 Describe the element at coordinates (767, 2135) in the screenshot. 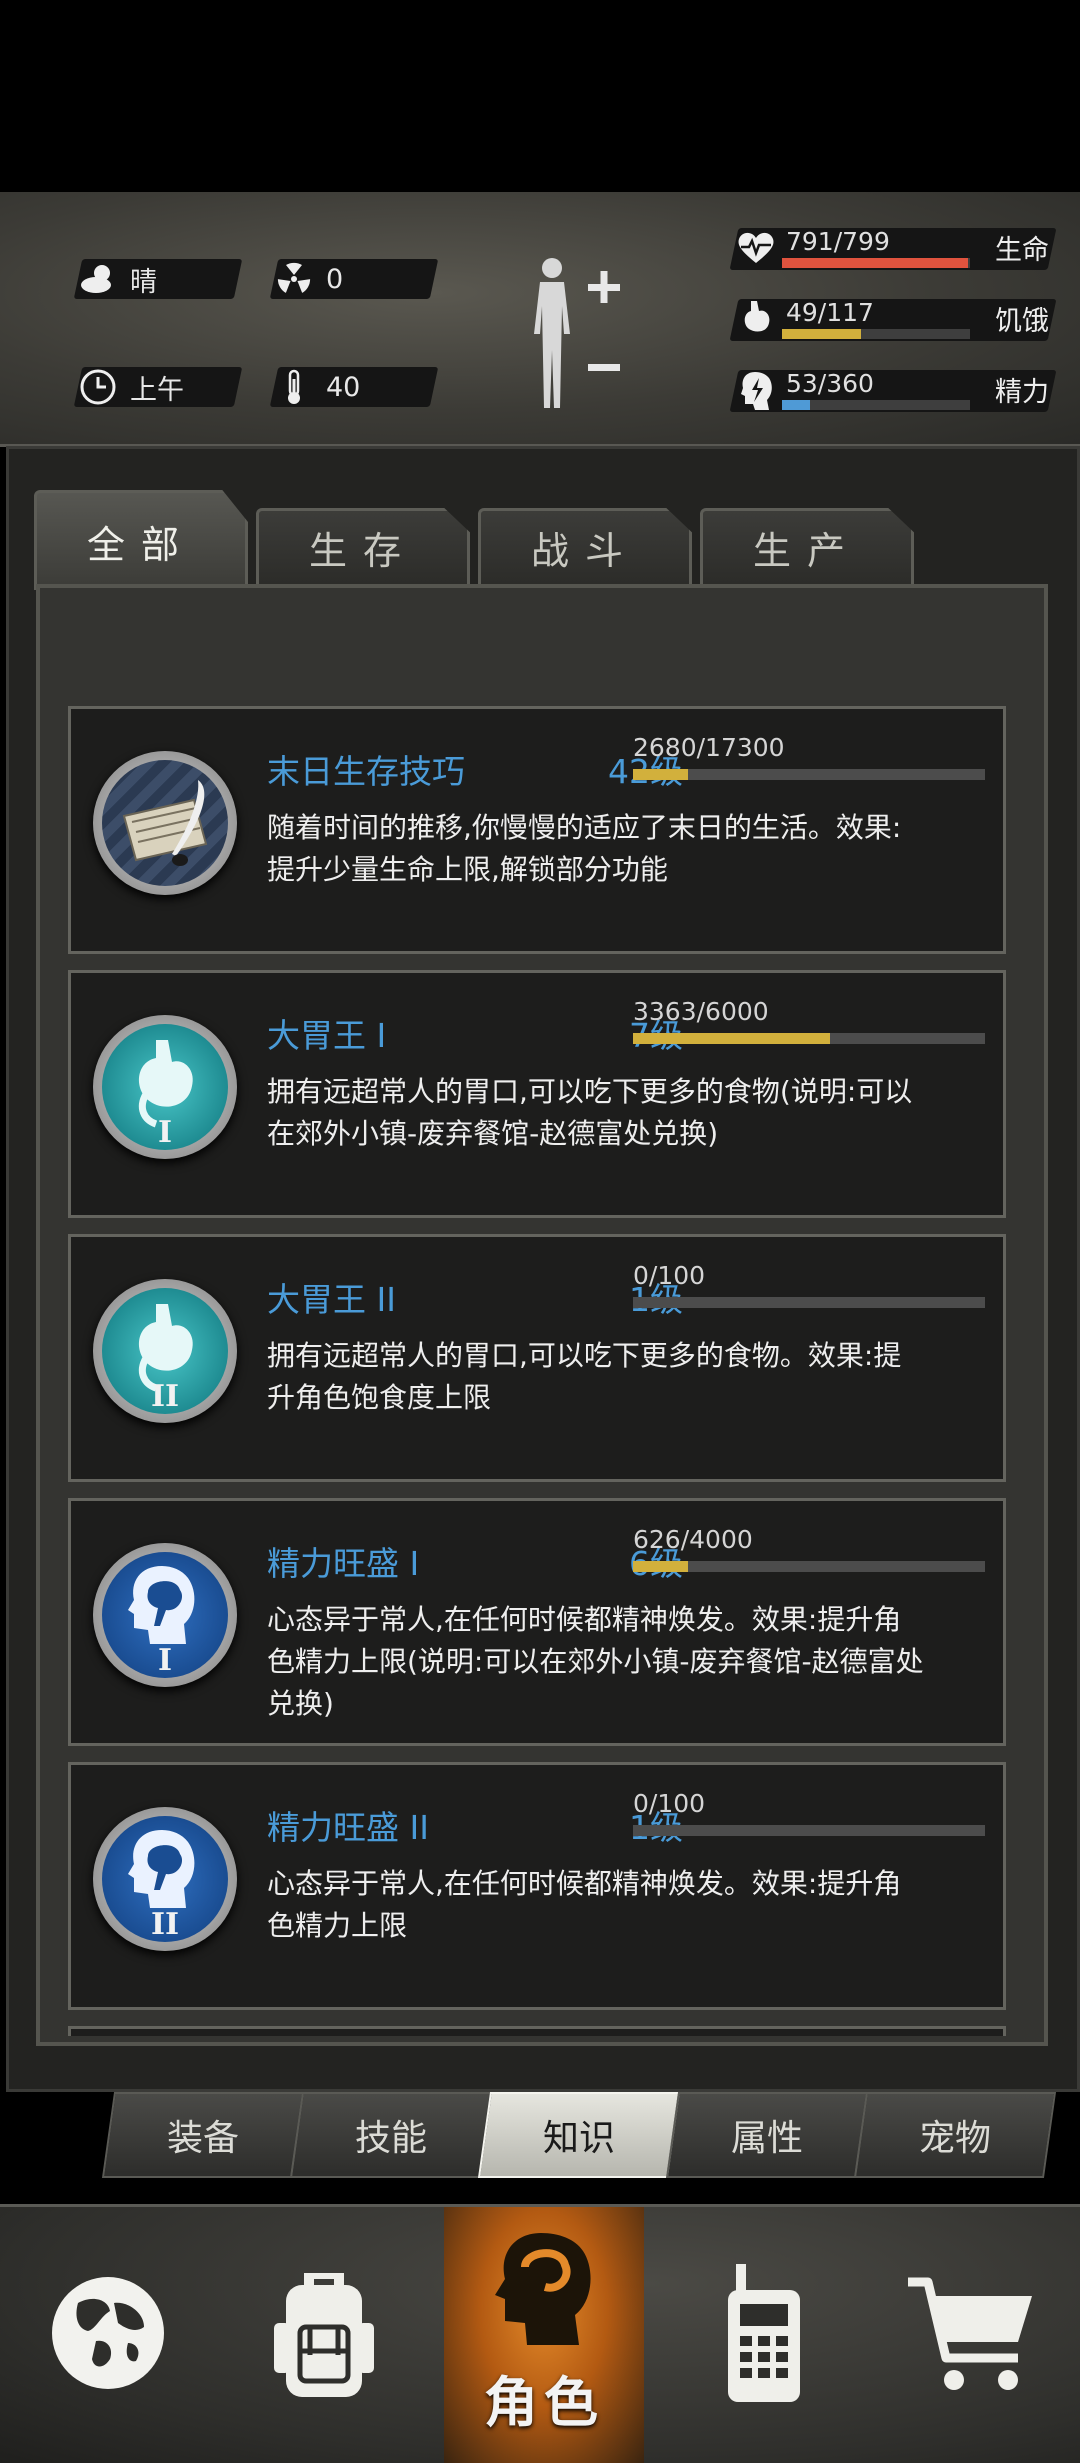

I see `tab-attributes: 属性` at that location.